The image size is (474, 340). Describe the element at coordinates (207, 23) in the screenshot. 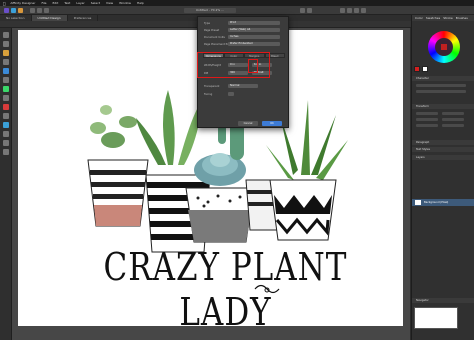

I see `dialog-label-type: Type` at that location.